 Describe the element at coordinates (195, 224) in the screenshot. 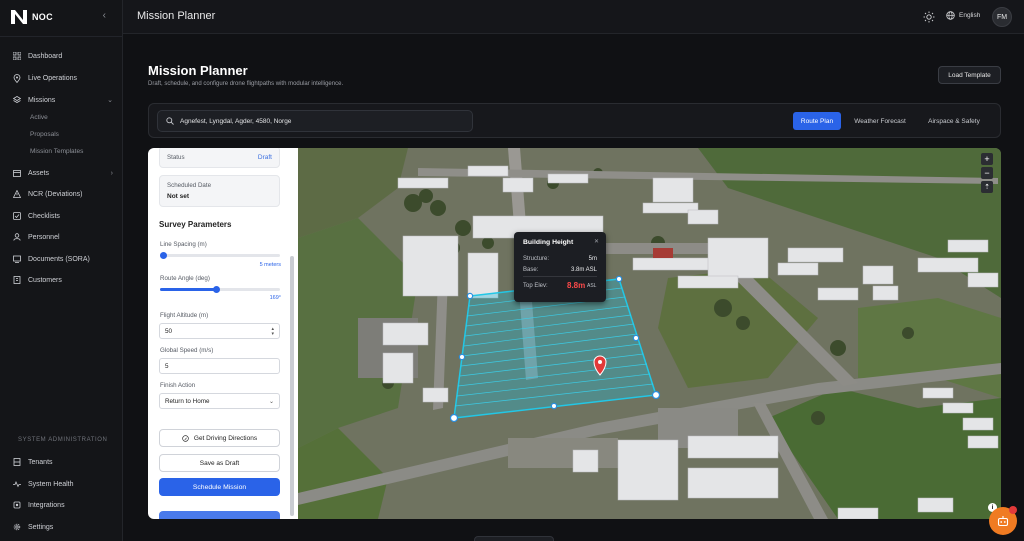

I see `survey-parameters-heading: Survey Parameters` at that location.